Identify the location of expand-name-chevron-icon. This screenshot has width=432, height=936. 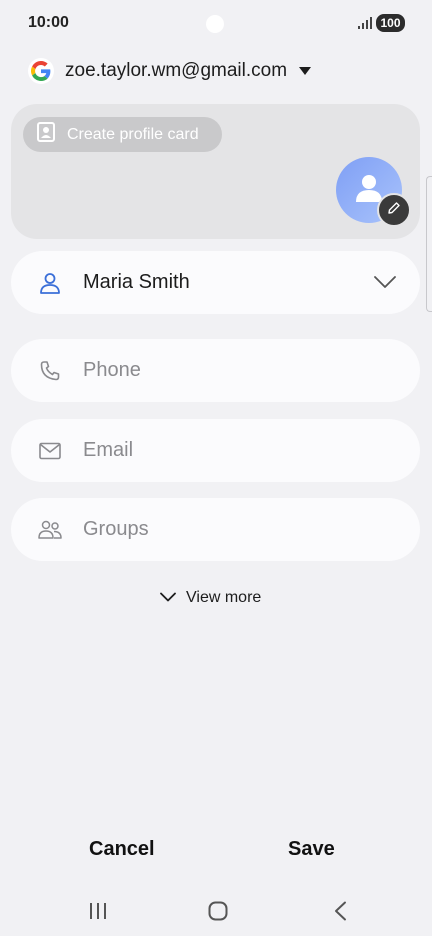
(385, 284).